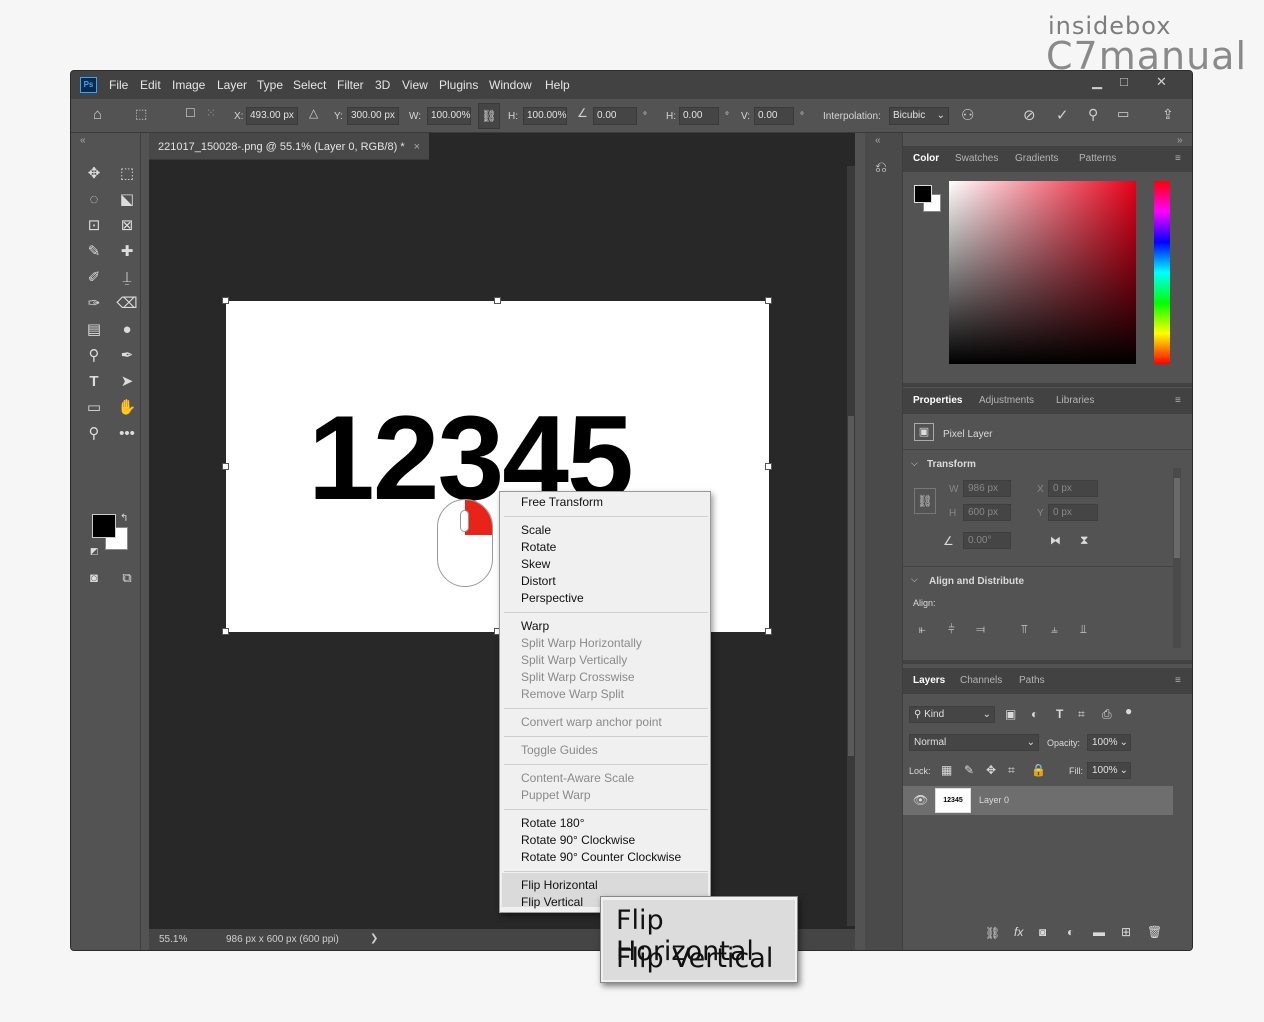  Describe the element at coordinates (188, 85) in the screenshot. I see `menu-image: Image` at that location.